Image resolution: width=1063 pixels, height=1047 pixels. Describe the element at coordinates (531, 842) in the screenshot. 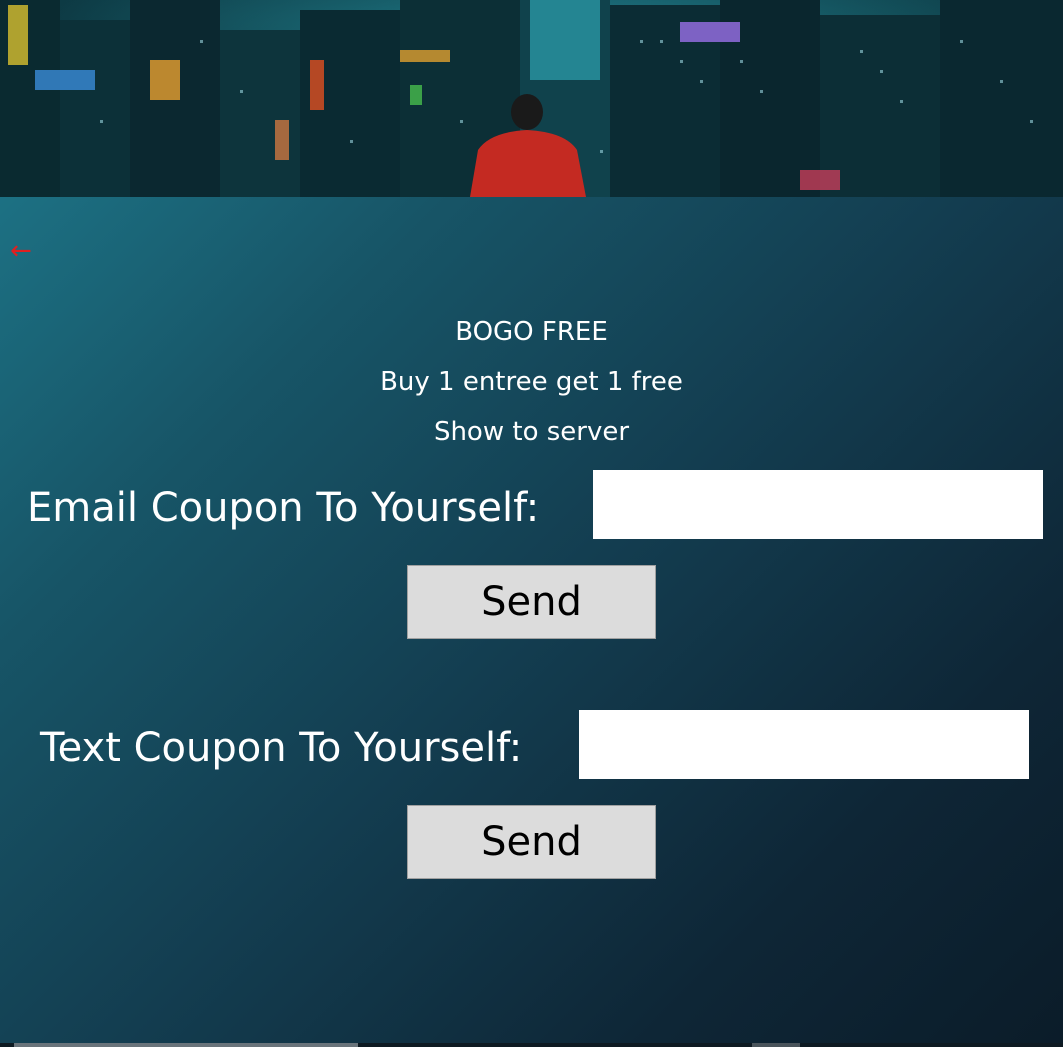

I see `send-text-button: Send` at that location.